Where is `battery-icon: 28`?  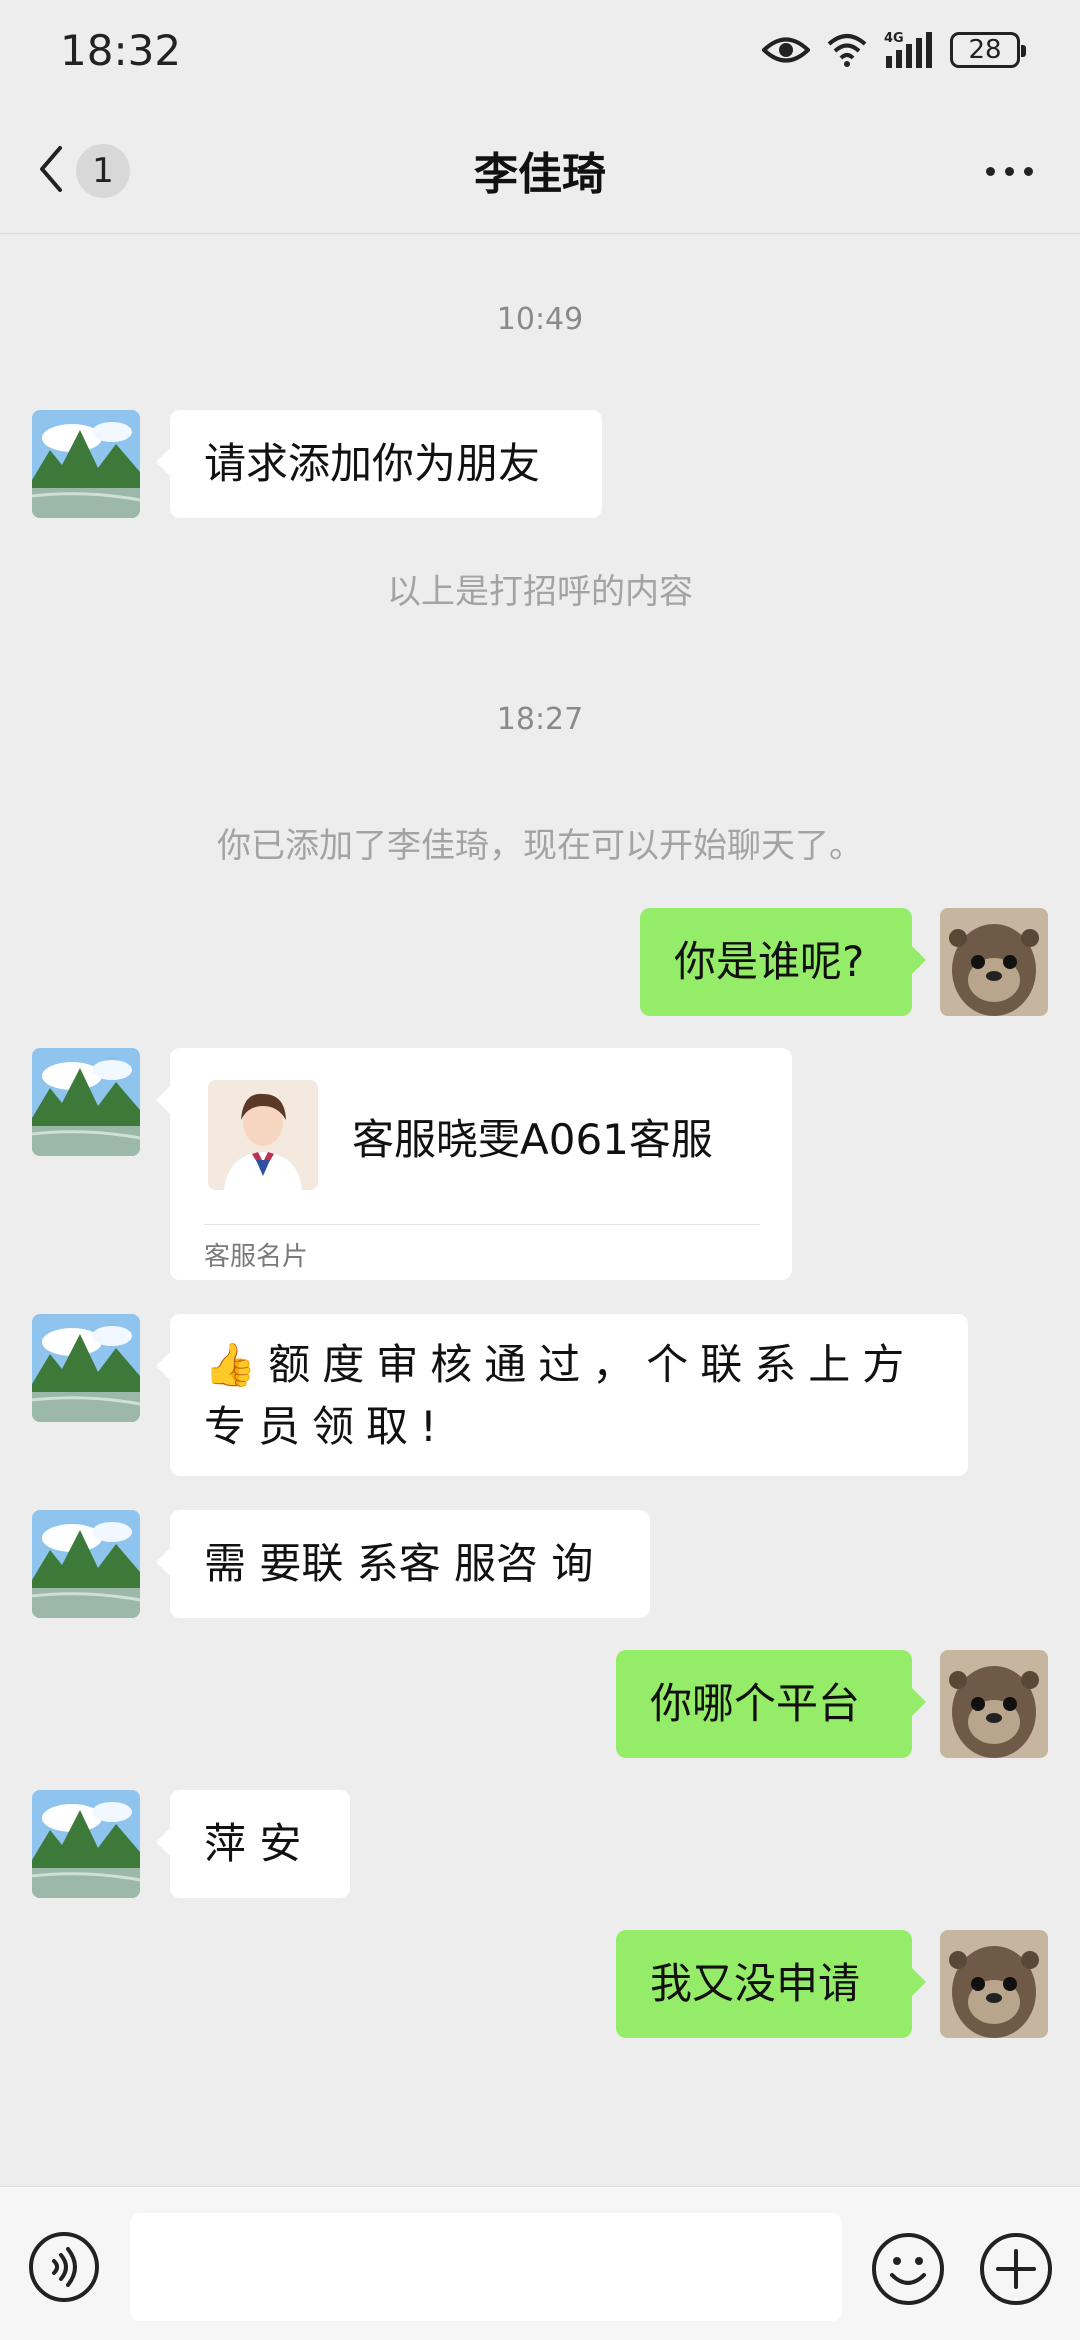
battery-icon: 28 is located at coordinates (988, 50).